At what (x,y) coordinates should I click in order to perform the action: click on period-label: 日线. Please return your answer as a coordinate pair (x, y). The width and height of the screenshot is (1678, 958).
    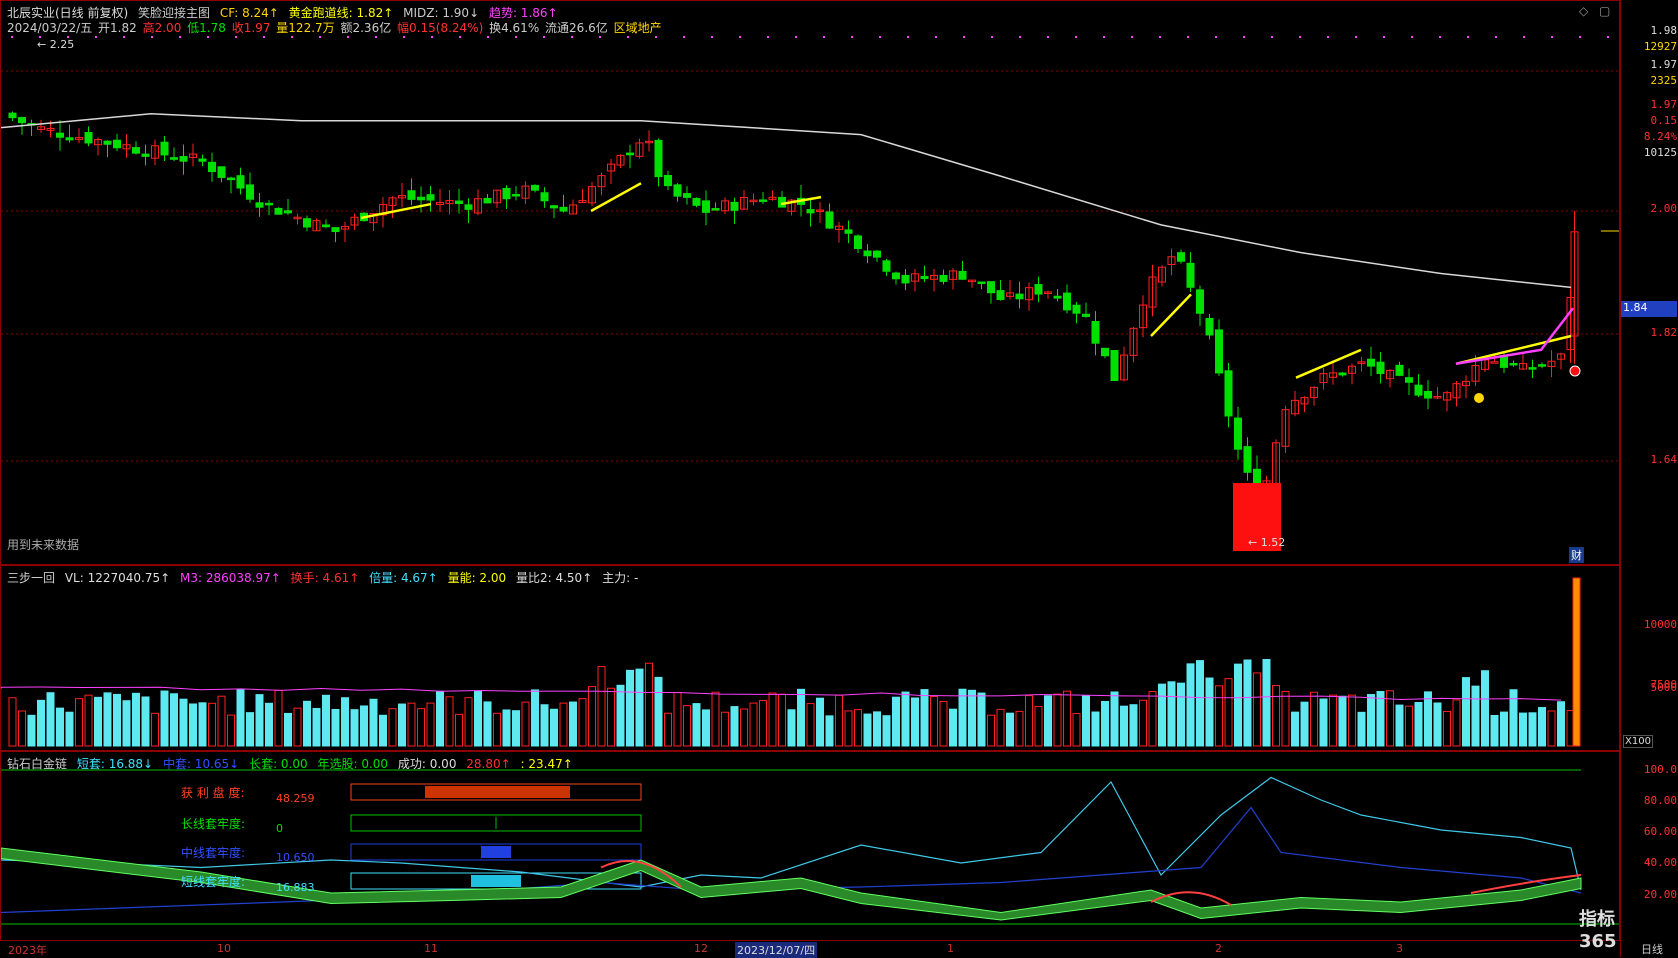
    Looking at the image, I should click on (1652, 949).